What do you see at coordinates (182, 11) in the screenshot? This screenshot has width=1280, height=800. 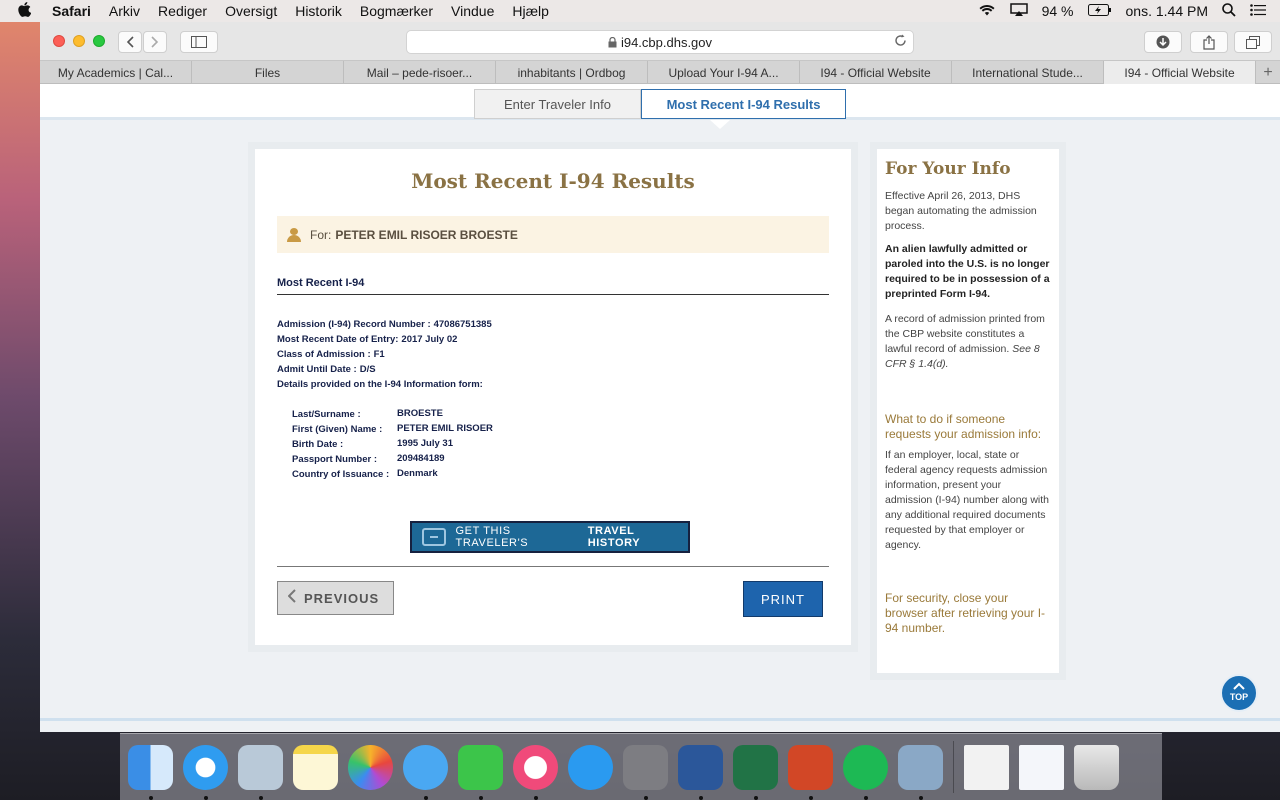 I see `menu-edit: Rediger` at bounding box center [182, 11].